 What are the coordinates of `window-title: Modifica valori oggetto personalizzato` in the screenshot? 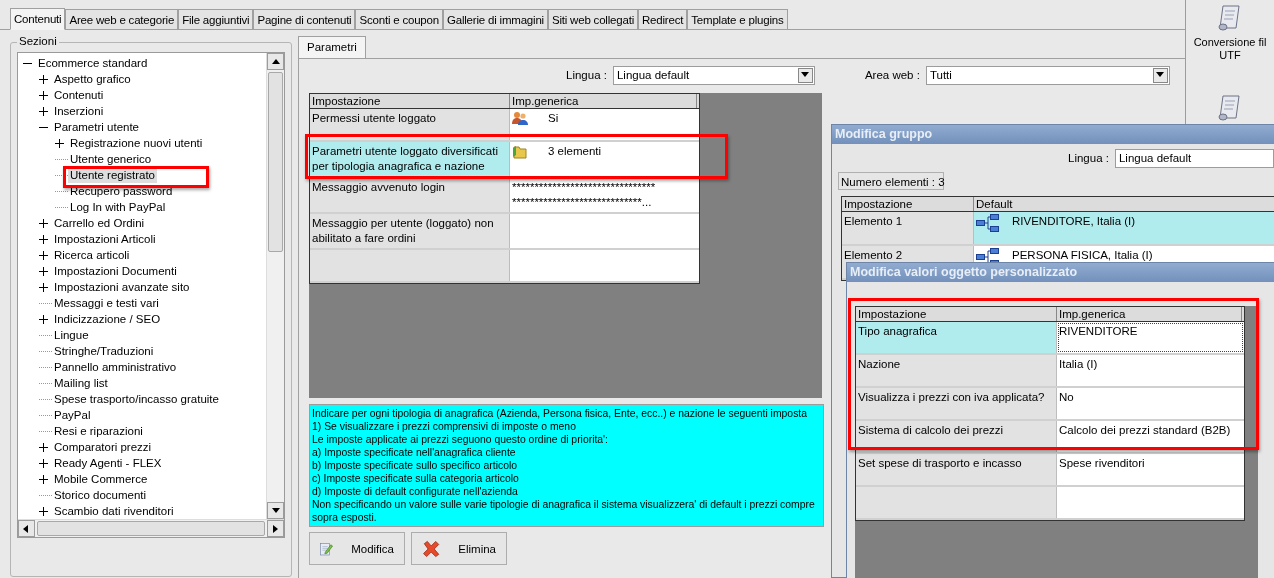 It's located at (1060, 272).